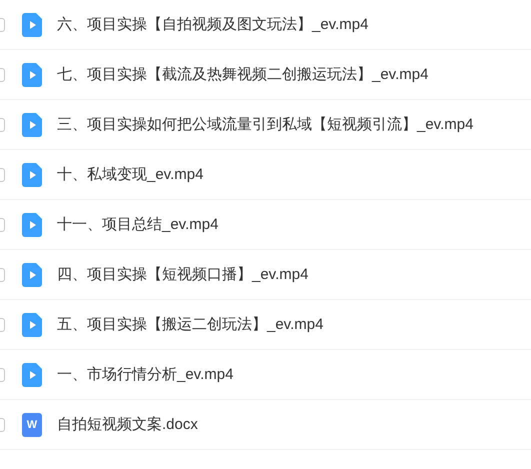  Describe the element at coordinates (130, 174) in the screenshot. I see `file-name: 十、私域变现_ev.mp4` at that location.